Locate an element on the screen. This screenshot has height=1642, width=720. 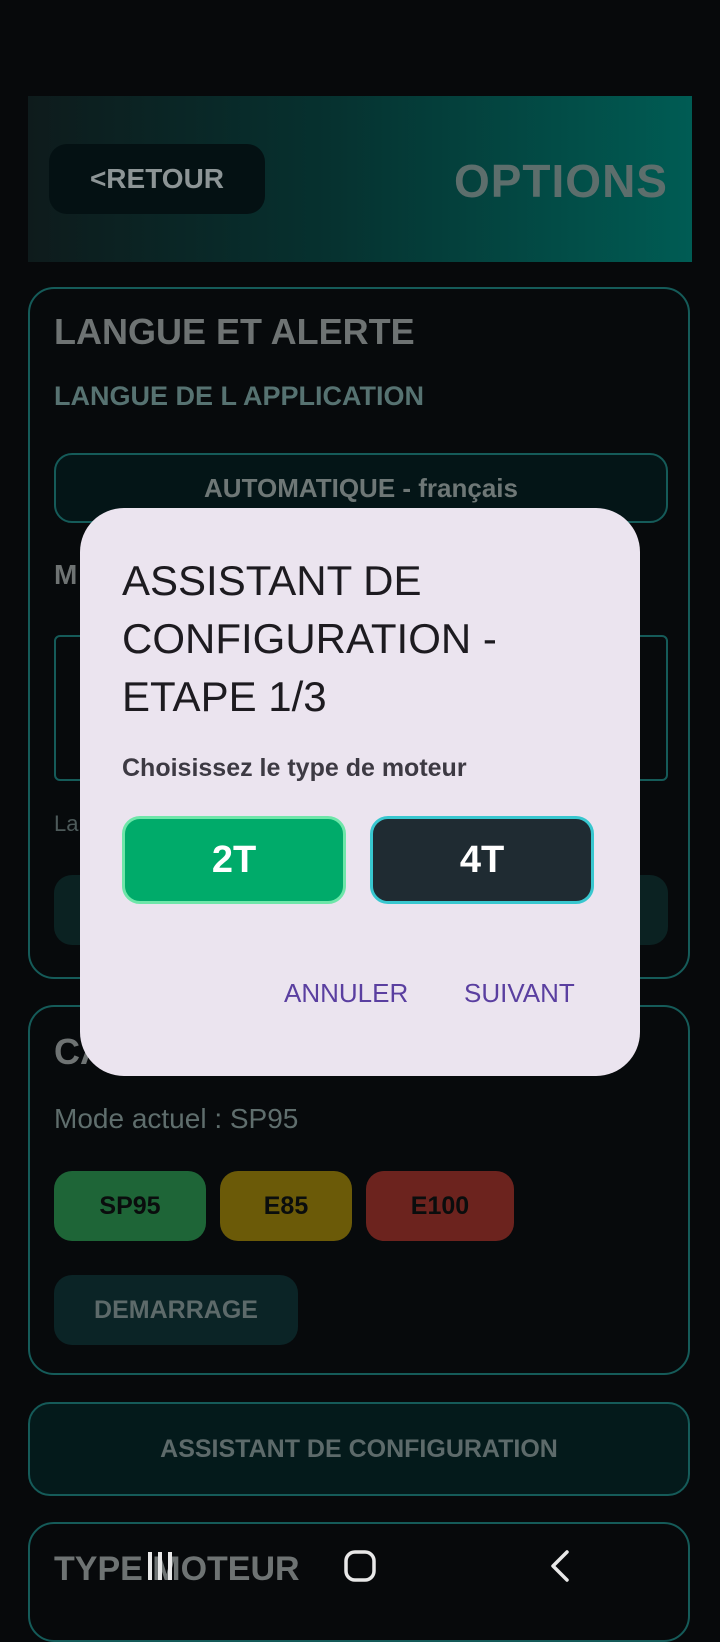
card-title-language: LANGUE ET ALERTE is located at coordinates (234, 331).